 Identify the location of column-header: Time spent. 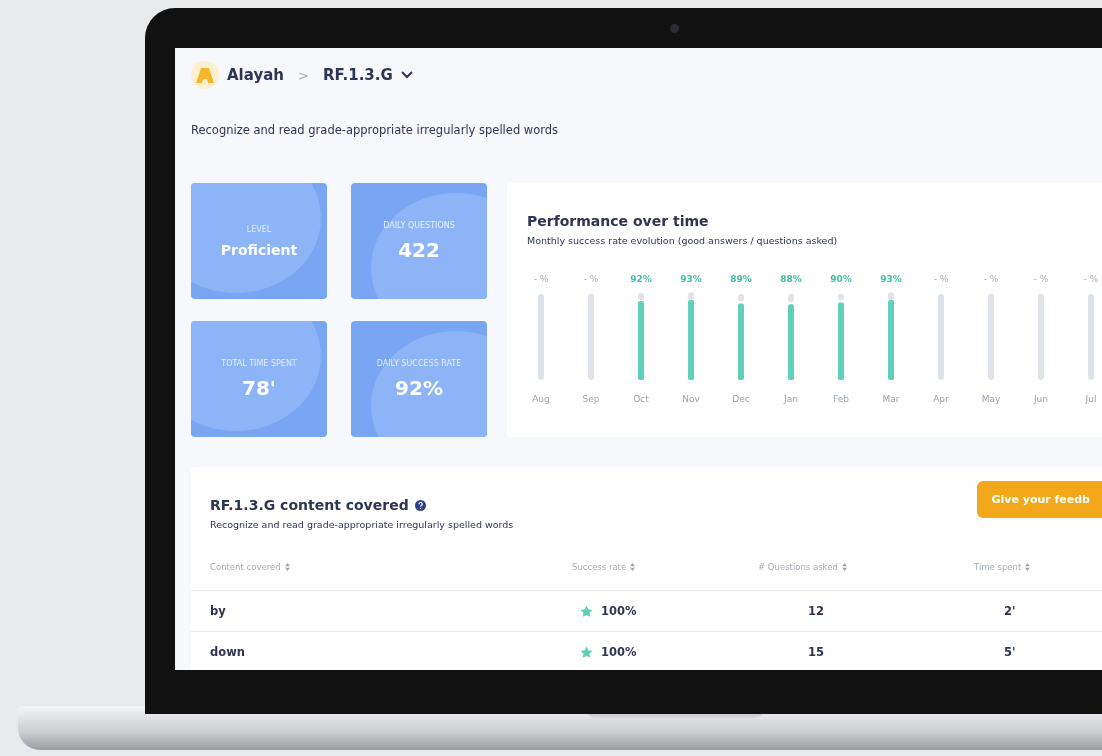
(998, 567).